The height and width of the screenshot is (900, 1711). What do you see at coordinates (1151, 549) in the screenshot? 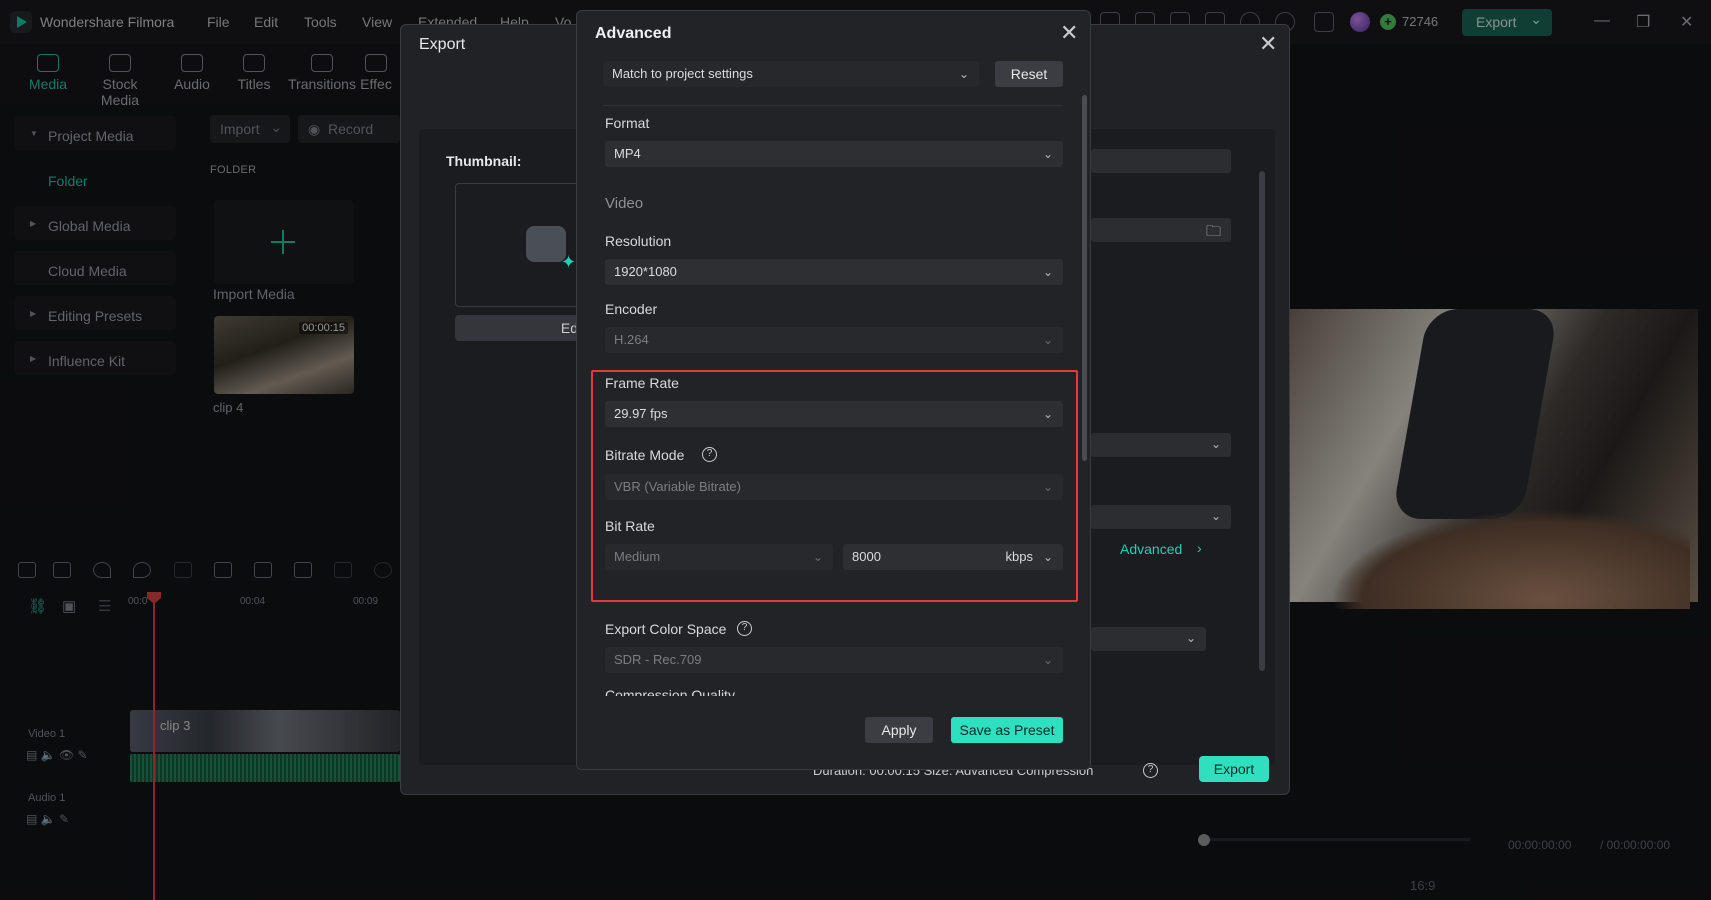
I see `advanced-settings-link: Advanced` at bounding box center [1151, 549].